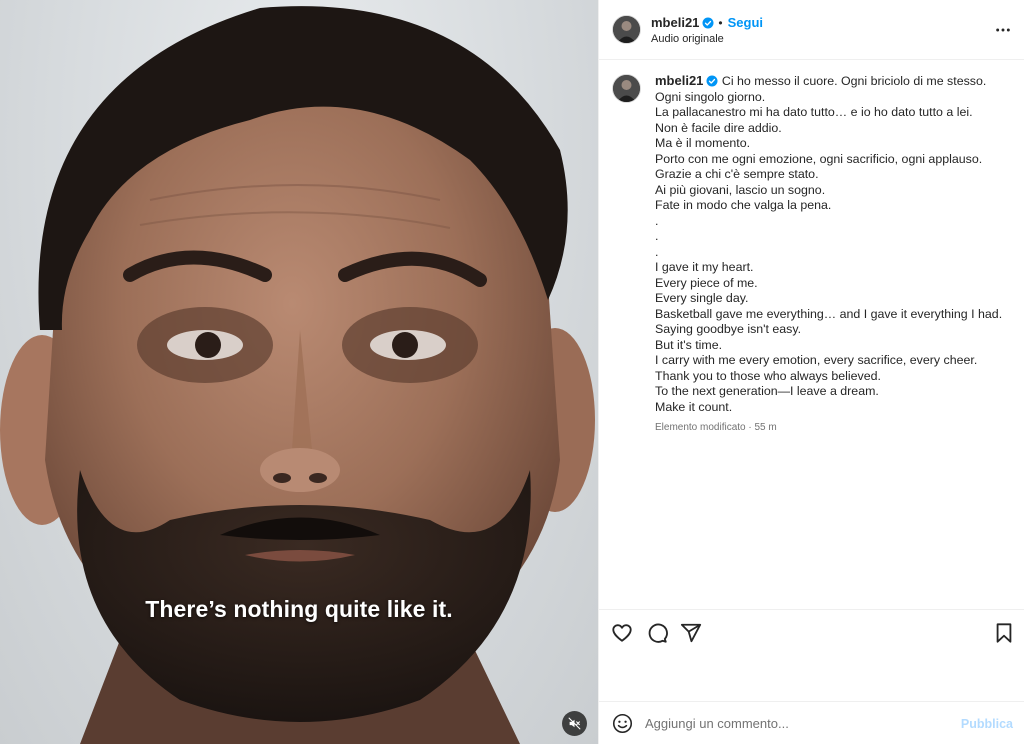  Describe the element at coordinates (622, 723) in the screenshot. I see `emoji-icon` at that location.